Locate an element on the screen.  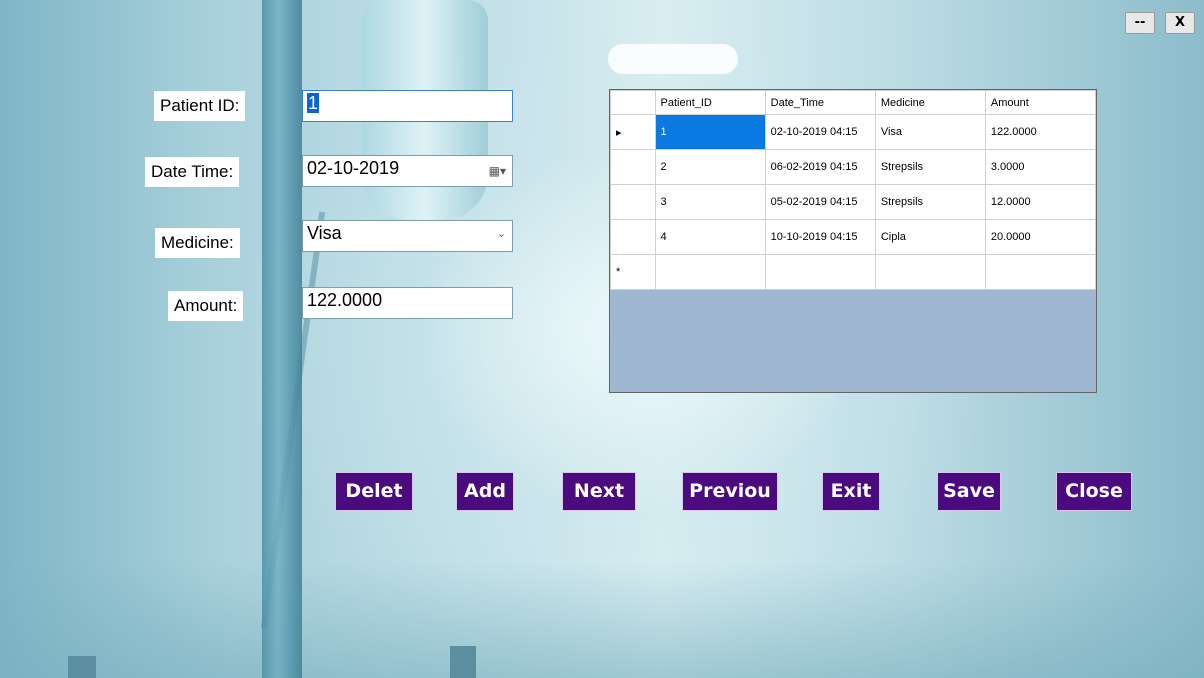
column-header: Date_Time is located at coordinates (820, 102).